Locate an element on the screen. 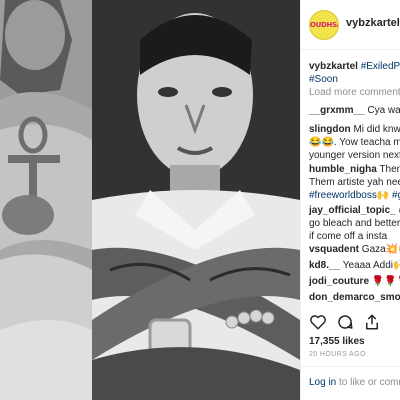 This screenshot has height=400, width=400. login-link: Log in is located at coordinates (322, 382).